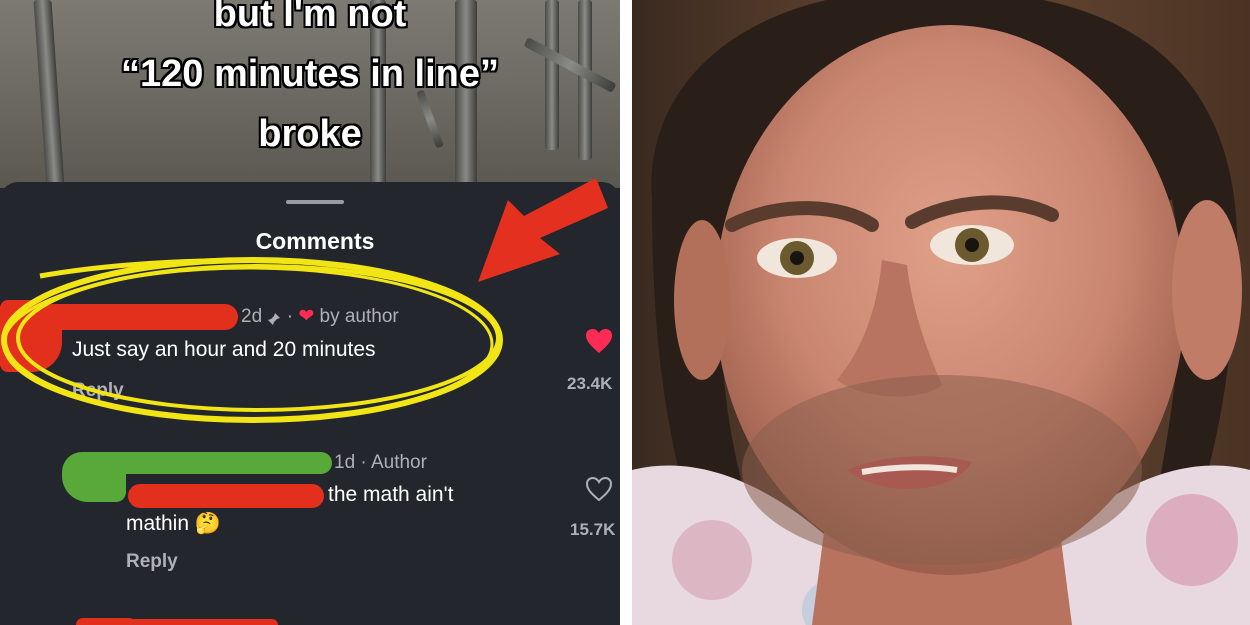 The image size is (1250, 625). I want to click on highlight-circle, so click(252, 340).